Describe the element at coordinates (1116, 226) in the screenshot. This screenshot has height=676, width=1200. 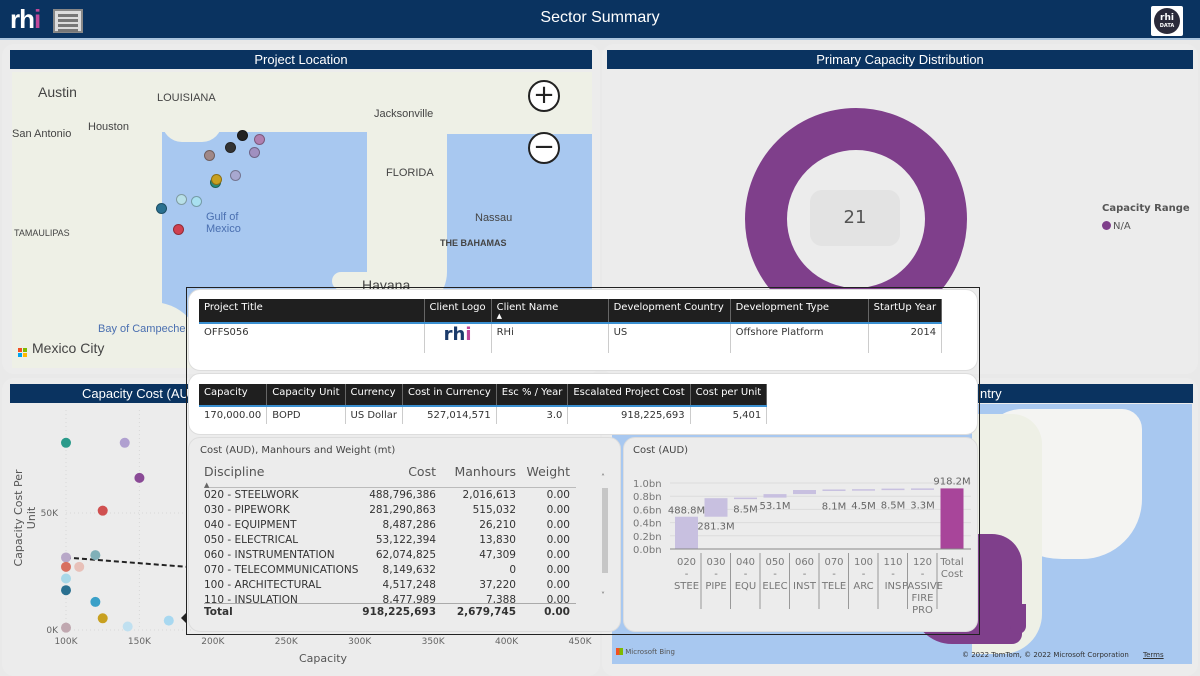
I see `legend-item-na: N/A` at that location.